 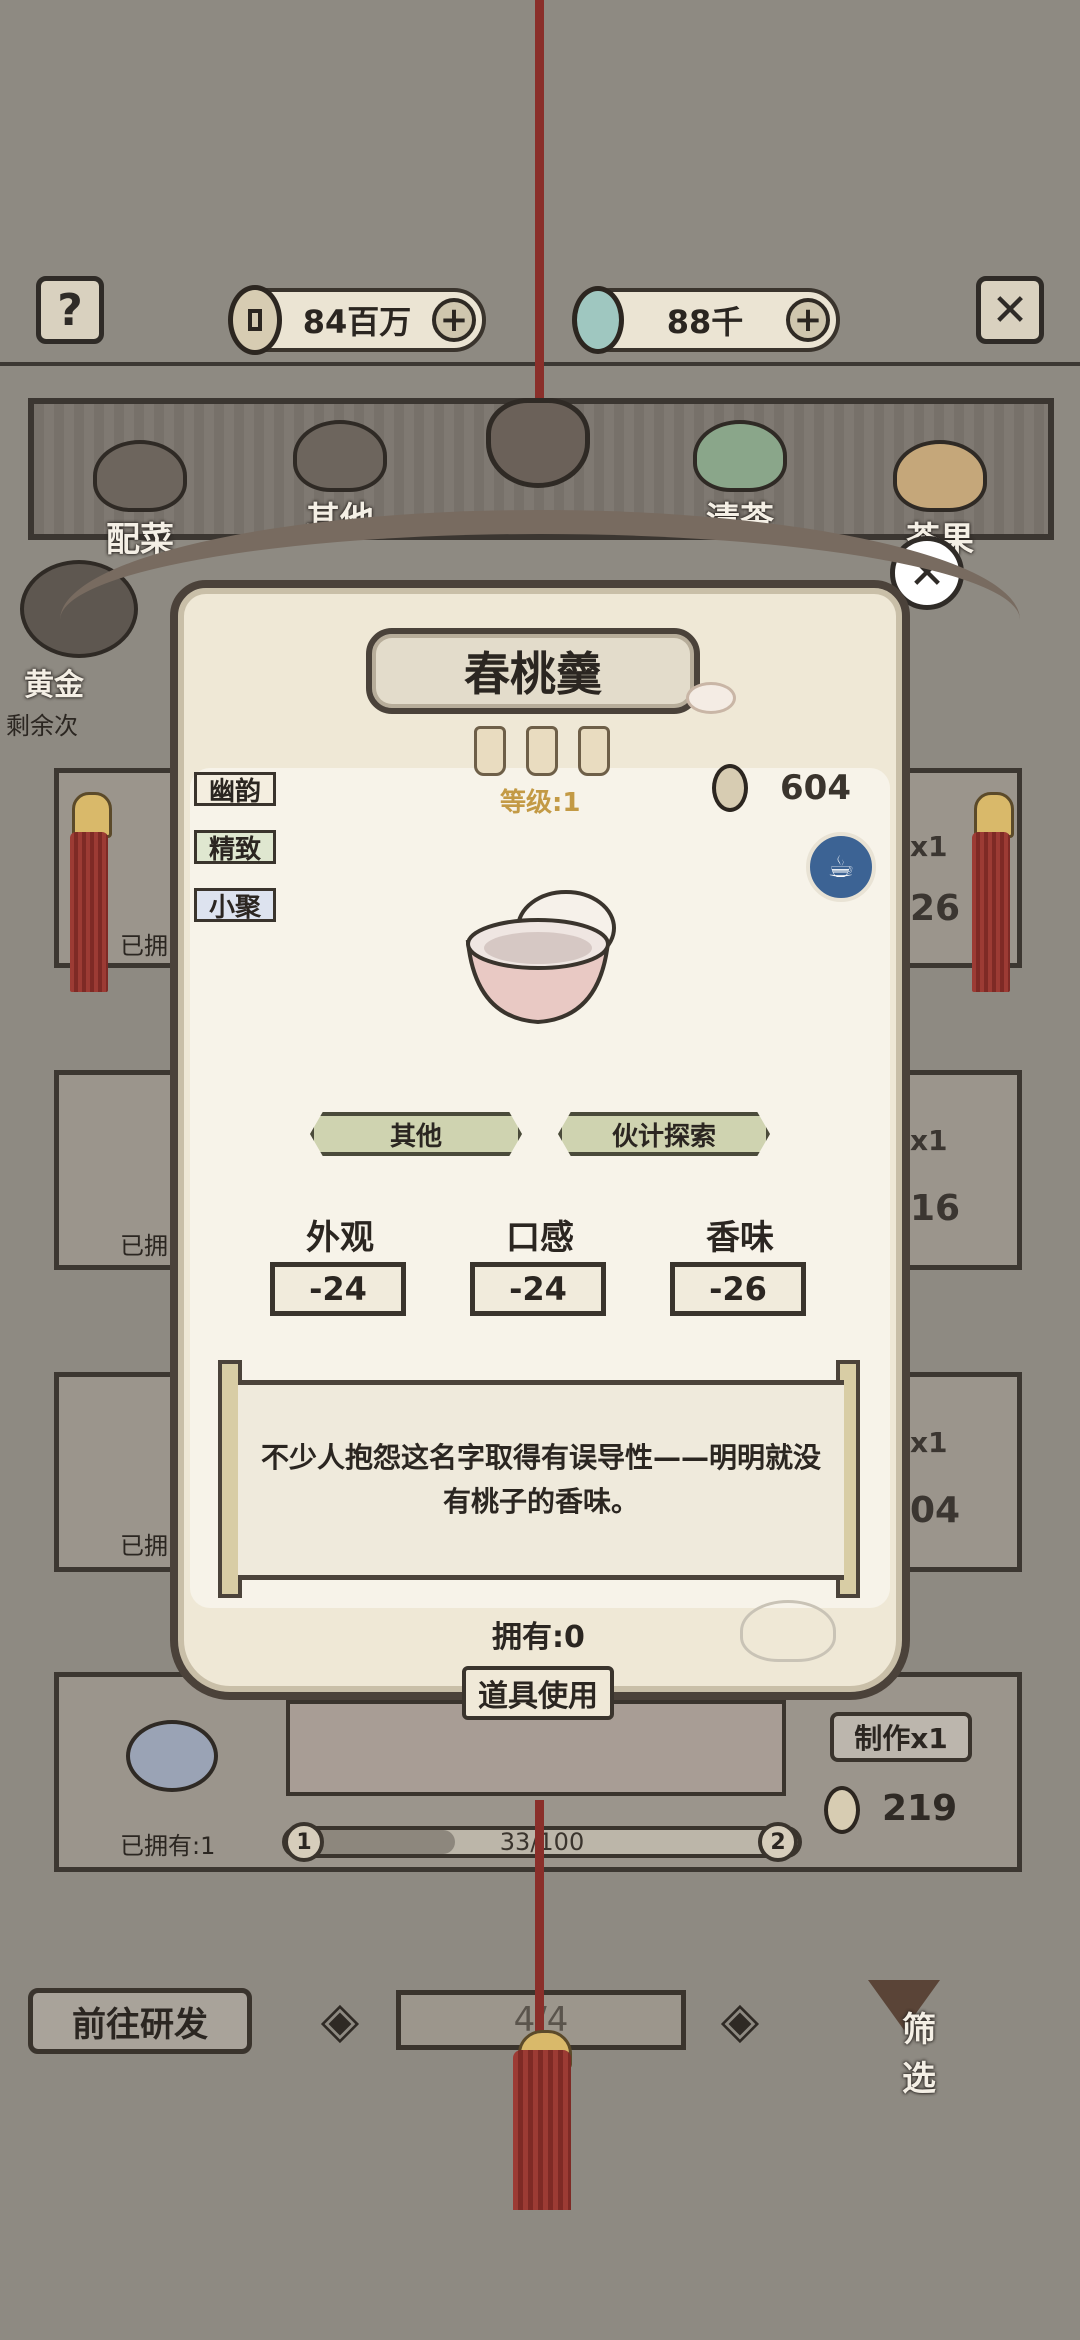 I want to click on jade-icon, so click(x=598, y=320).